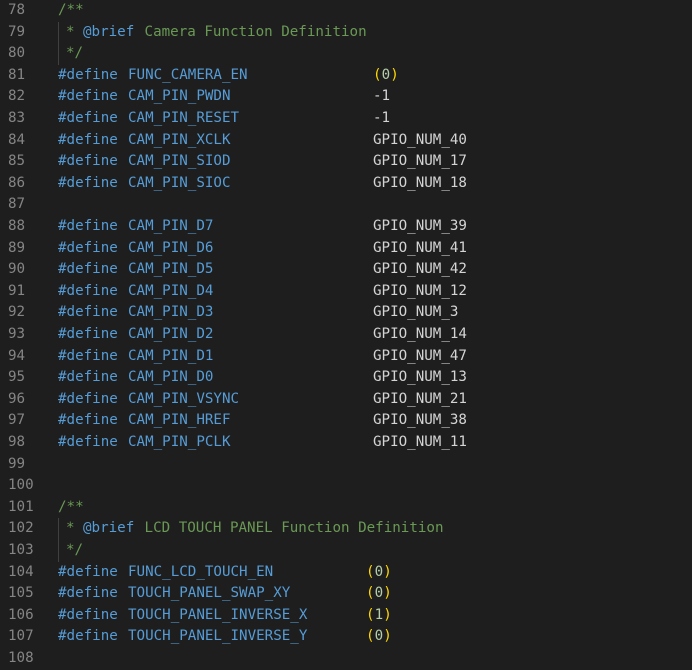 The height and width of the screenshot is (670, 692). What do you see at coordinates (420, 377) in the screenshot?
I see `macro-value: GPIO_NUM_13` at bounding box center [420, 377].